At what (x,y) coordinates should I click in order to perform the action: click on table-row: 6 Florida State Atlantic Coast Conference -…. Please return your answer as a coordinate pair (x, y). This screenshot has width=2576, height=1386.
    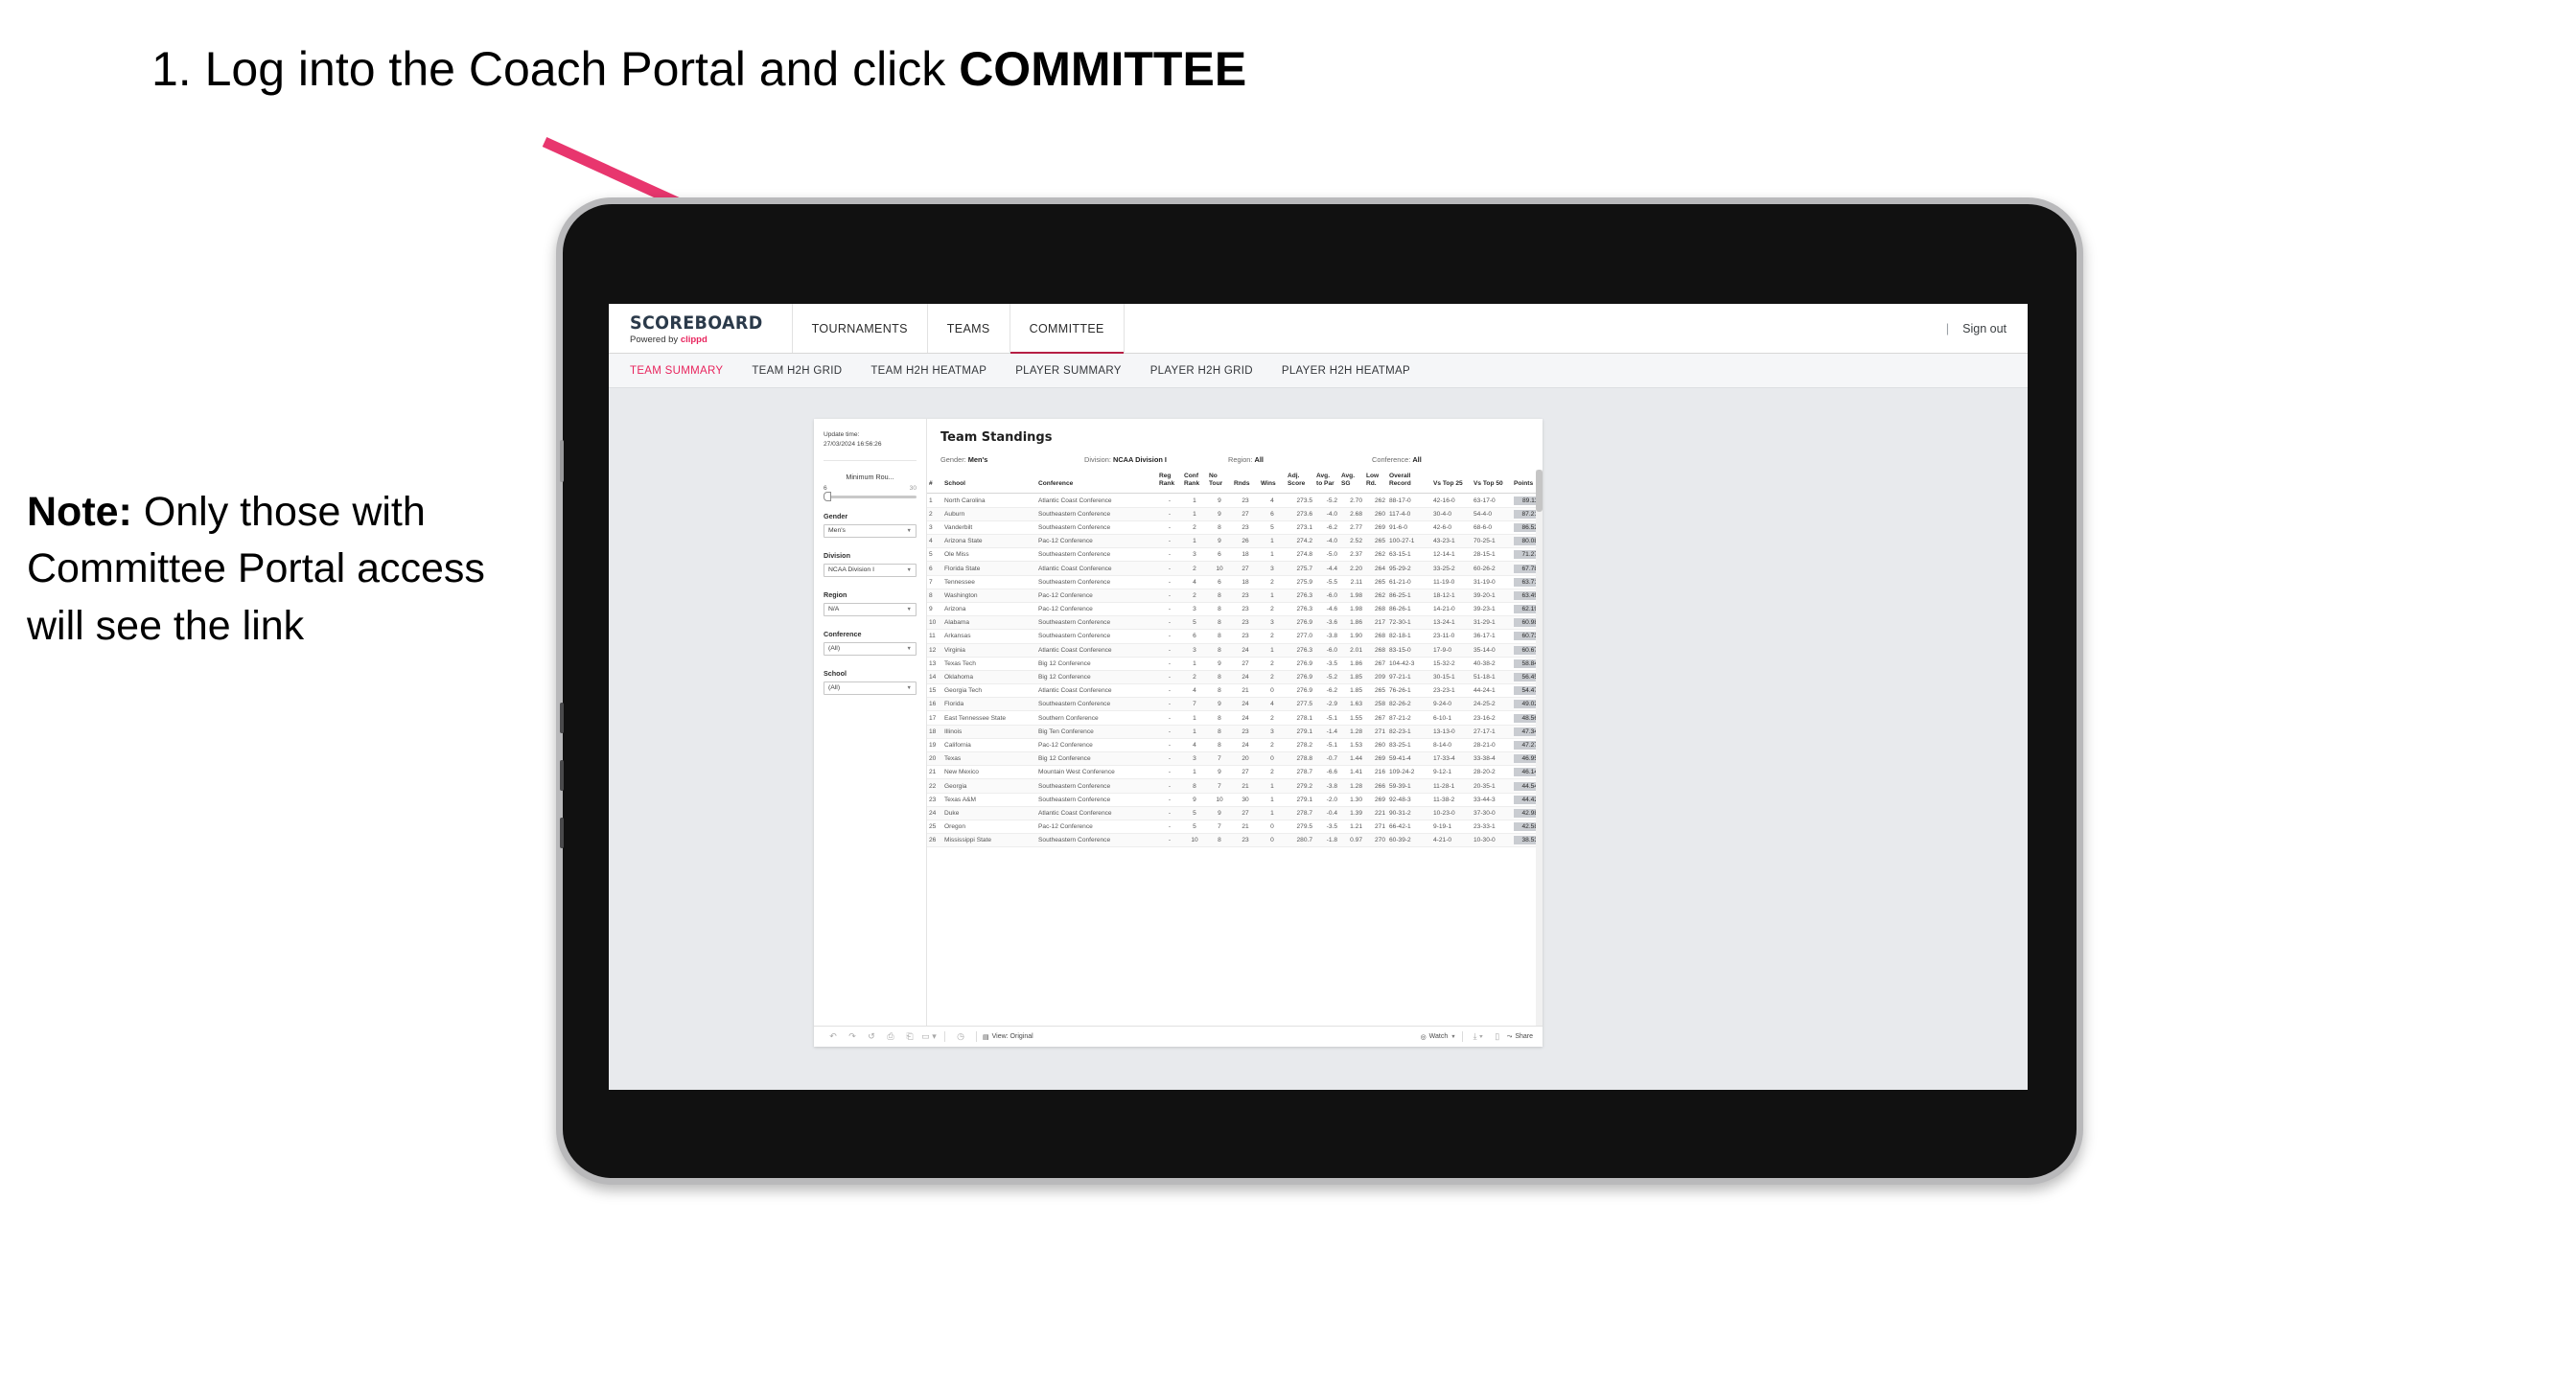
    Looking at the image, I should click on (1235, 569).